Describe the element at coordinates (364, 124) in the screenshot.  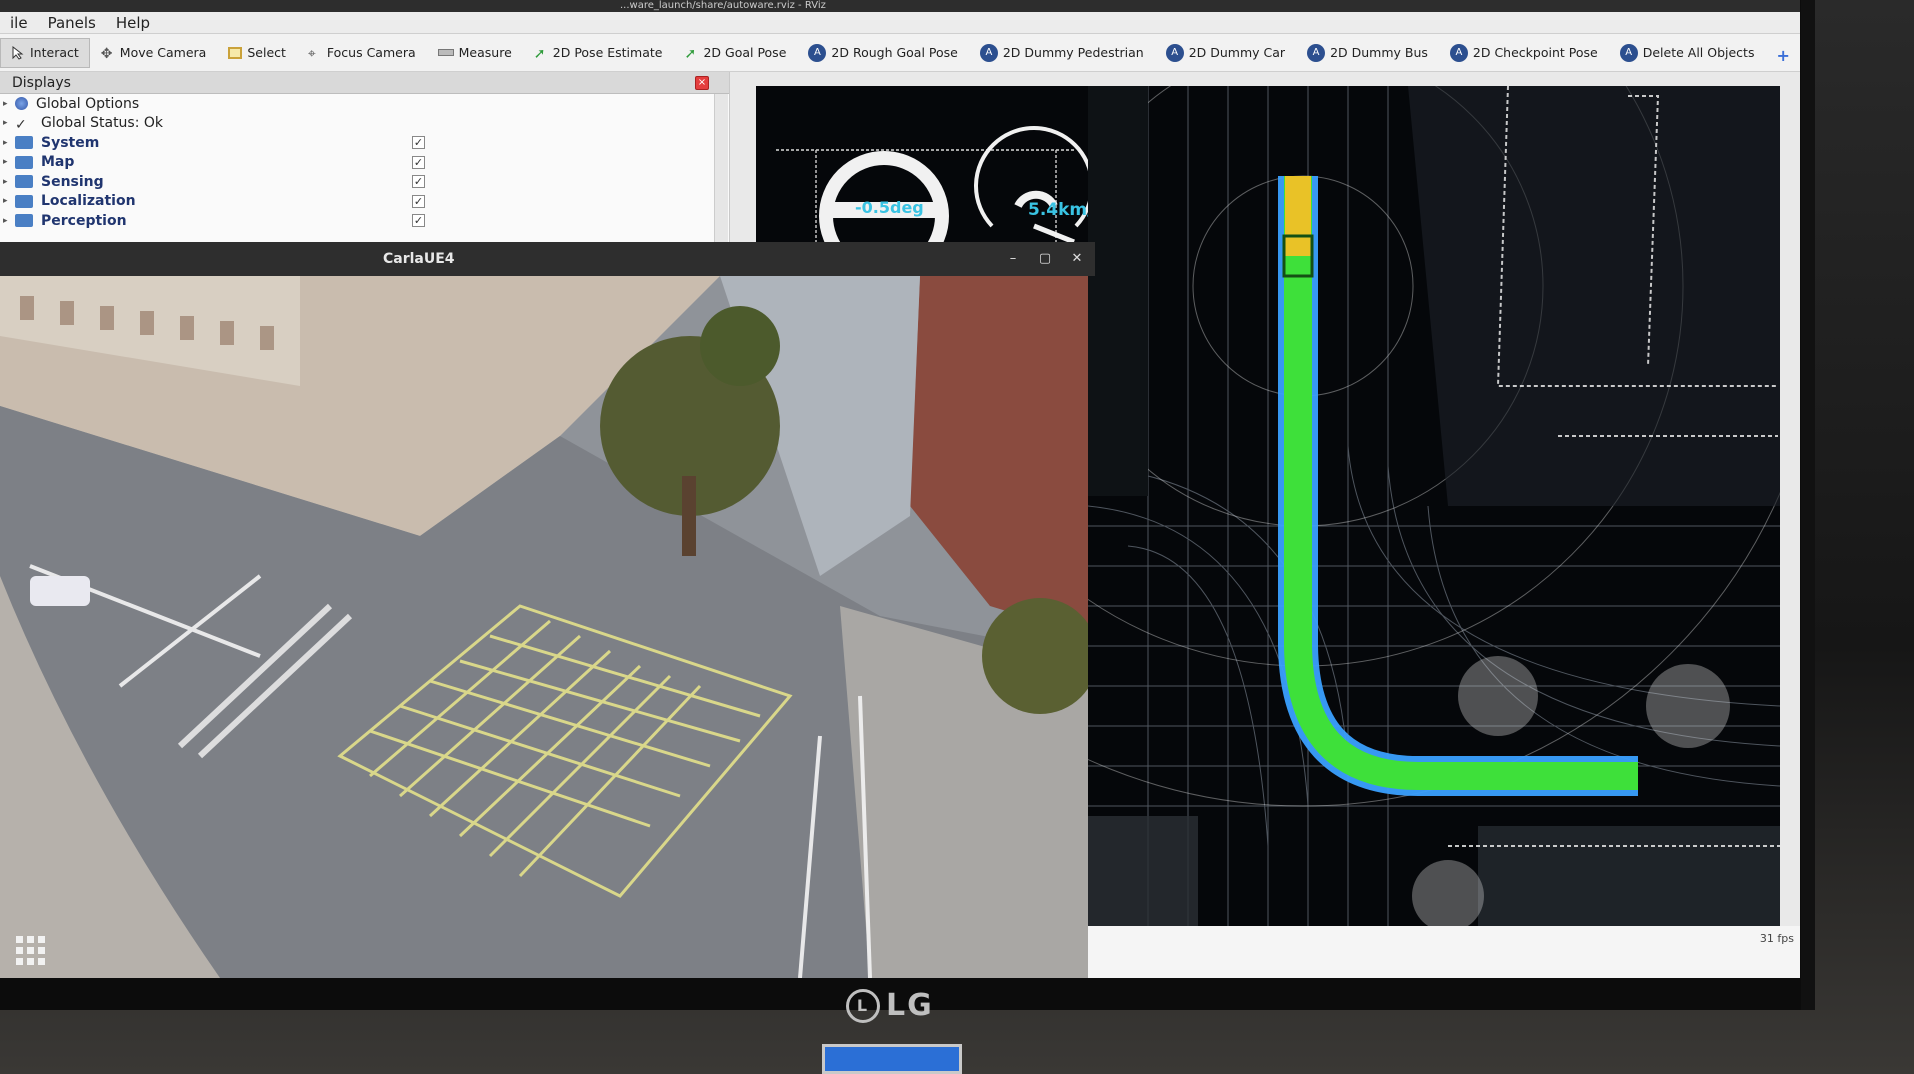
I see `tree-item-global-status: ▸ ✓ Global Status: Ok` at that location.